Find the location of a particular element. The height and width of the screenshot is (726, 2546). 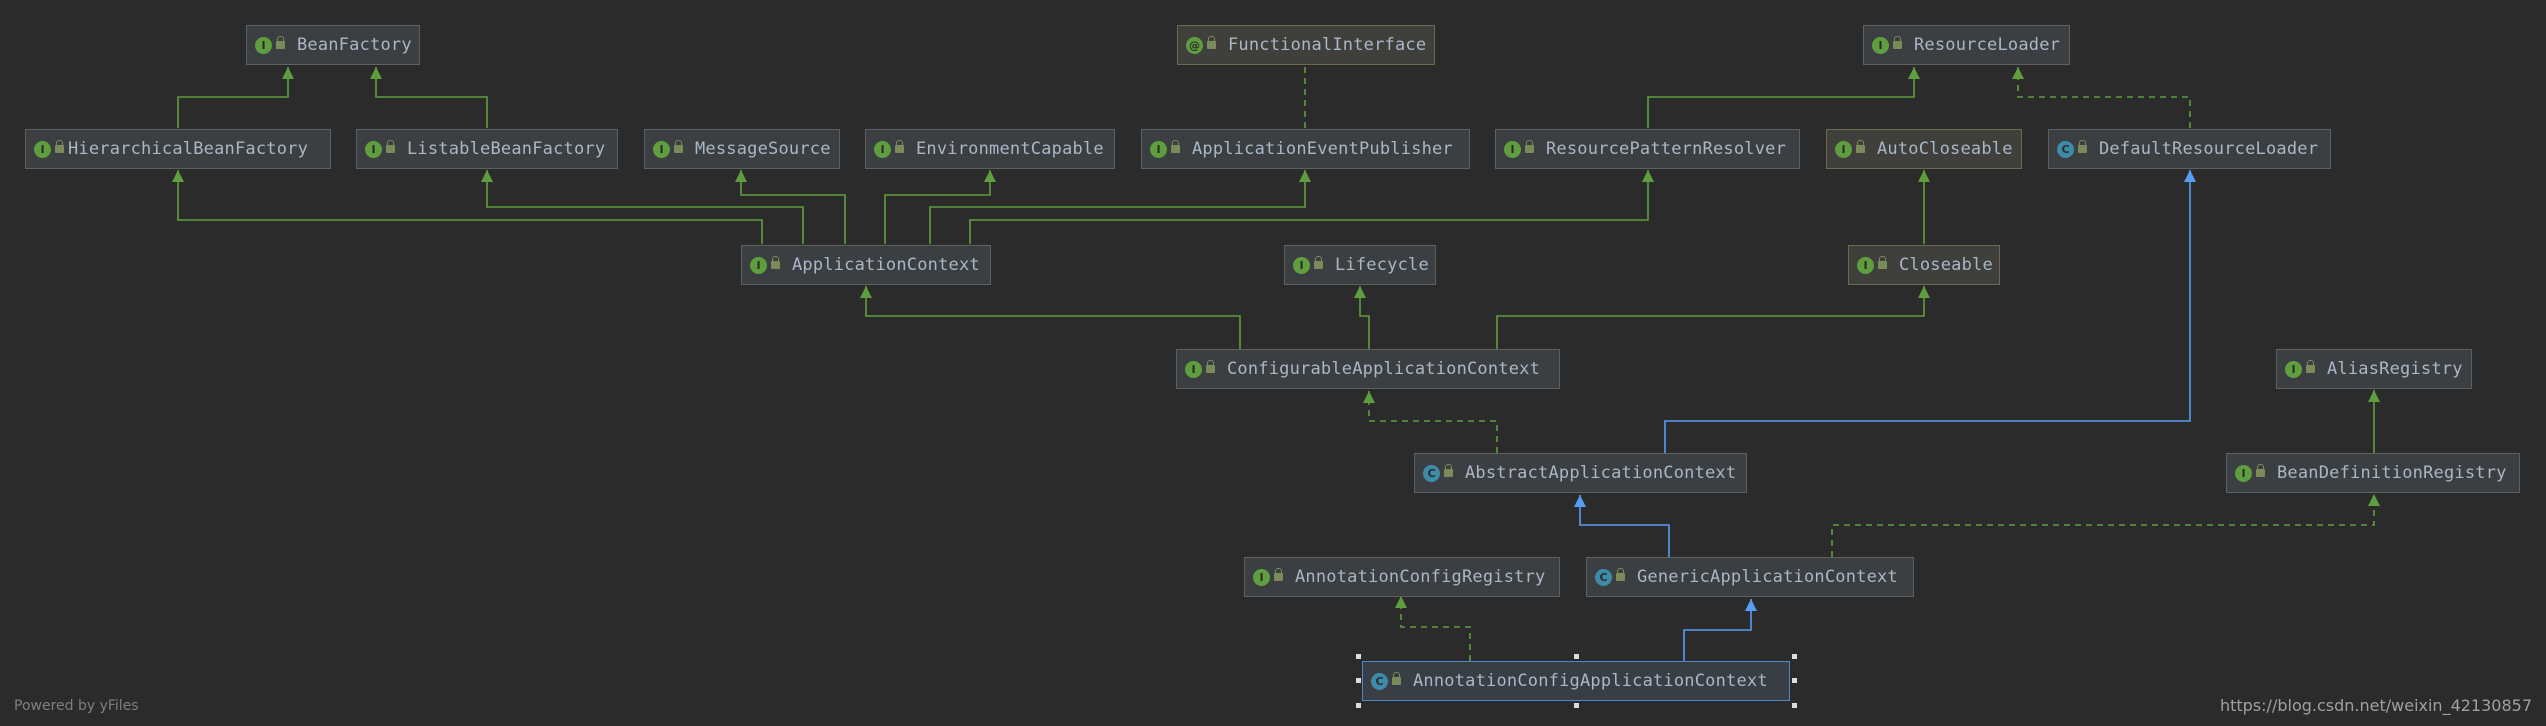

node-default-resource-loader: C DefaultResourceLoader is located at coordinates (2189, 149).